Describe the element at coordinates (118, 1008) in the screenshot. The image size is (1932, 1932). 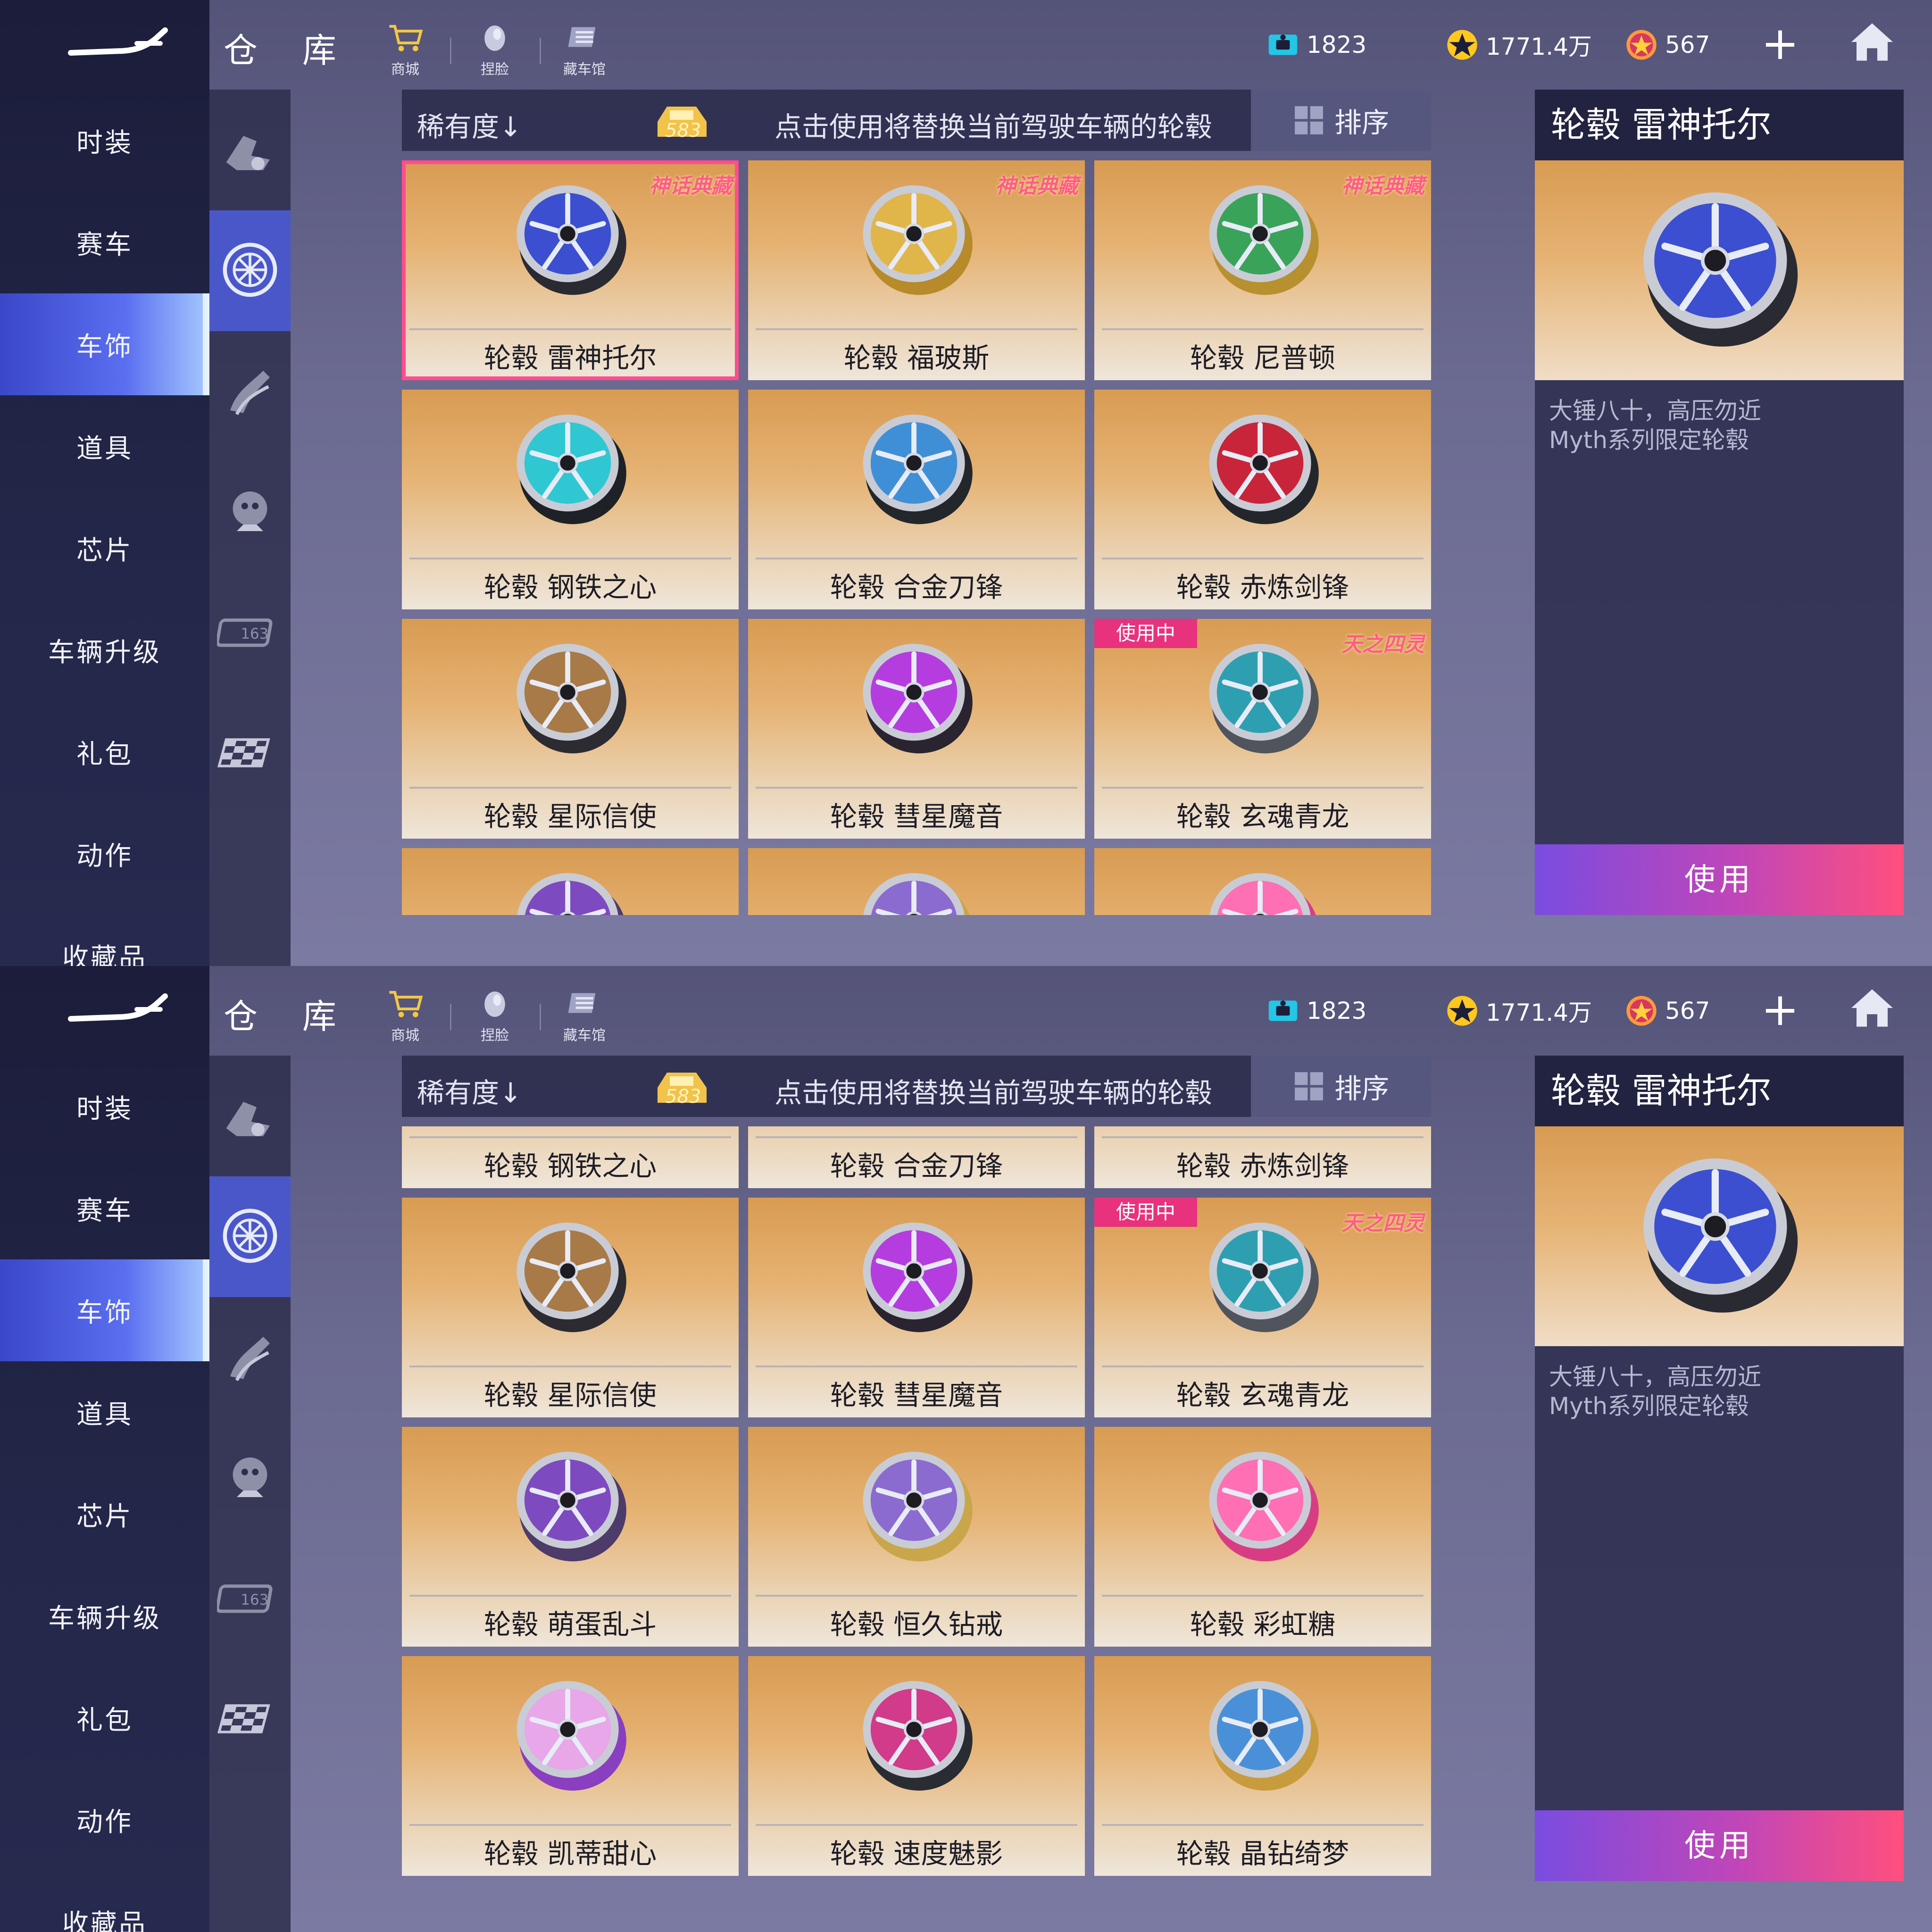
I see `game-logo-icon` at that location.